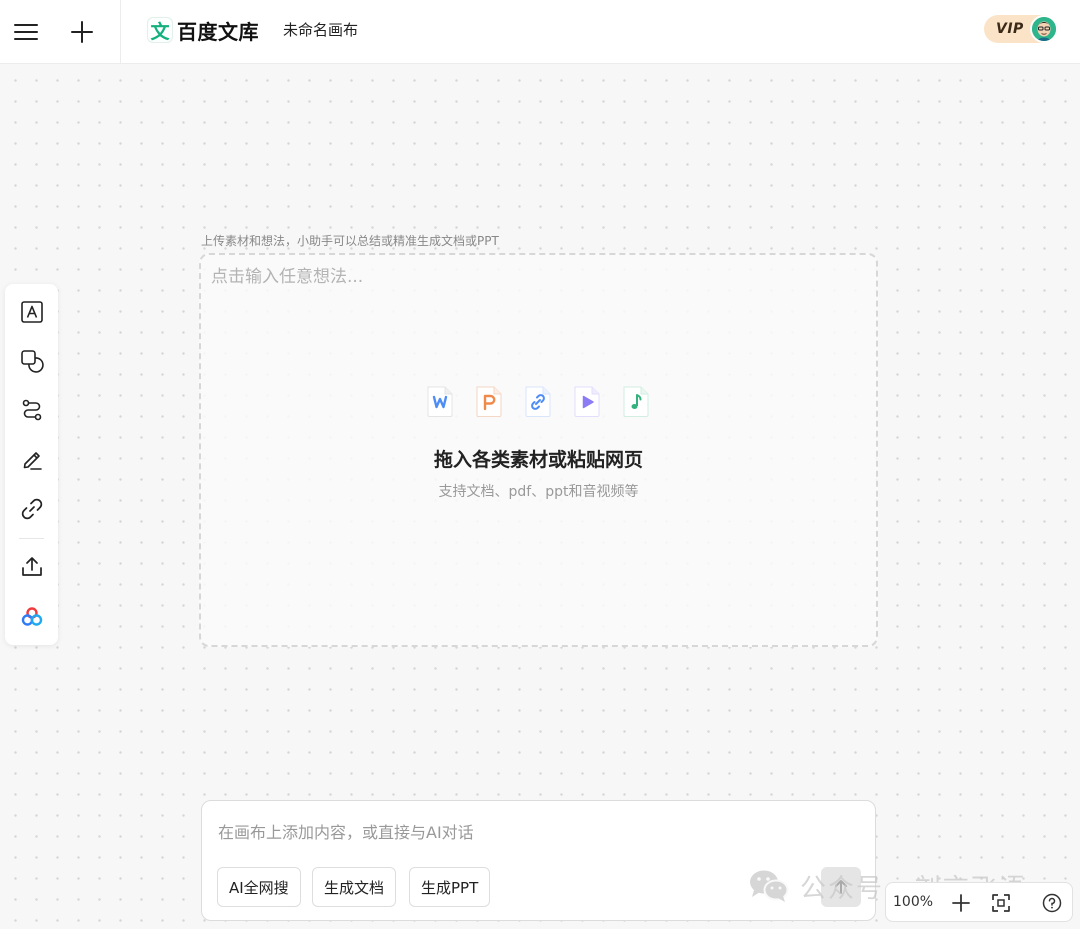 The height and width of the screenshot is (929, 1080). I want to click on left-toolbar, so click(31, 464).